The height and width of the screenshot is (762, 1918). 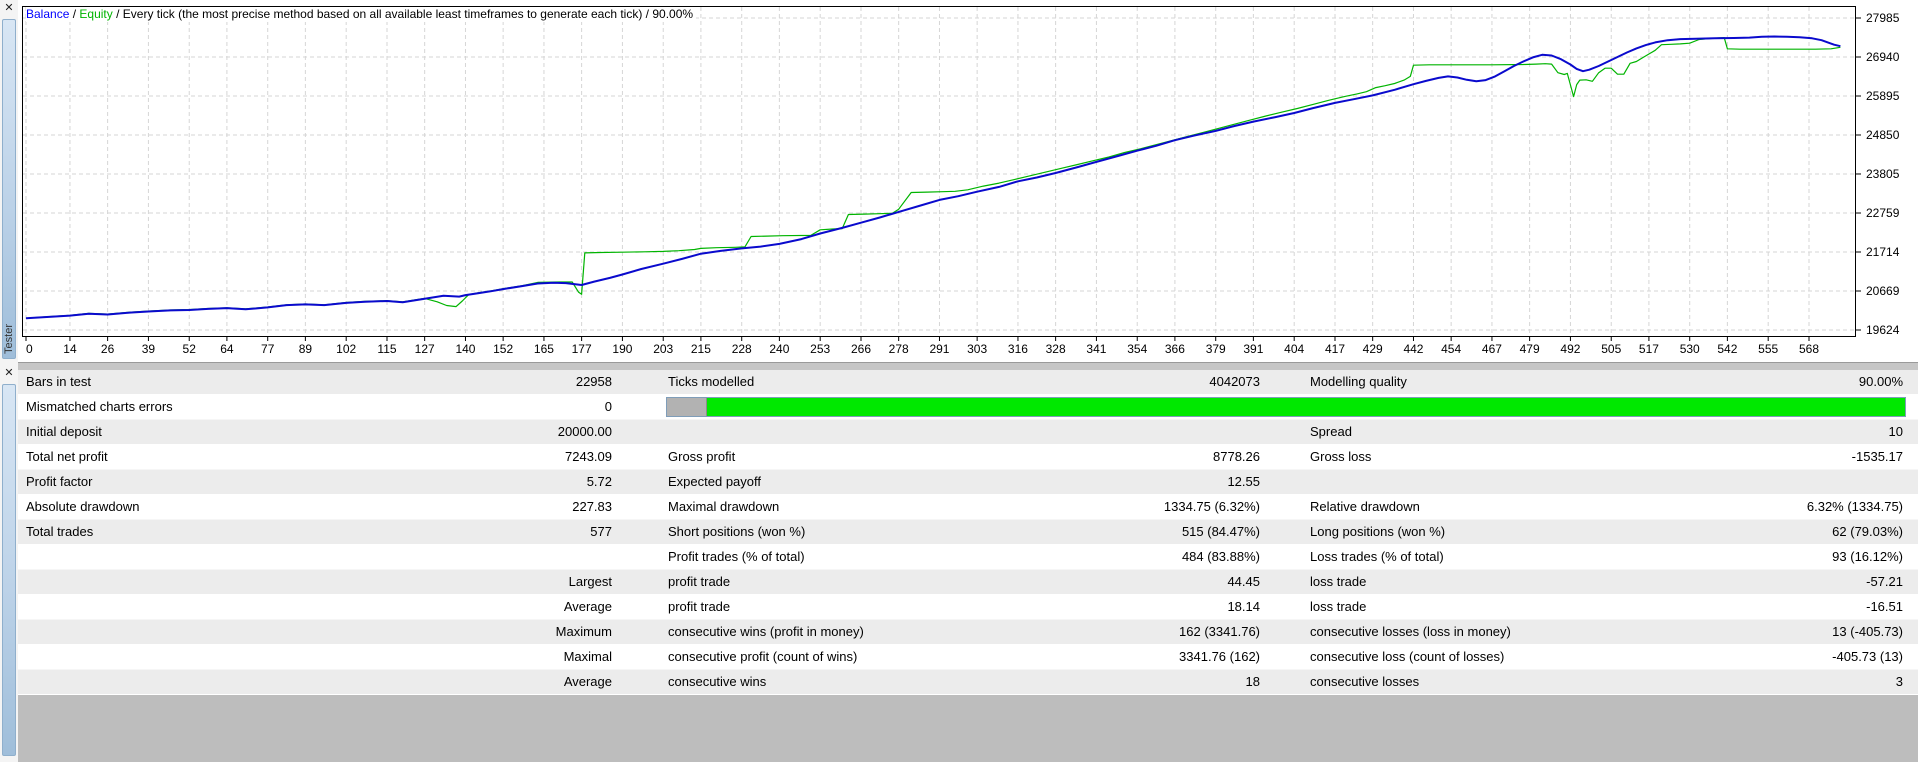 What do you see at coordinates (1867, 631) in the screenshot?
I see `row-value-3: 13 (-405.73)` at bounding box center [1867, 631].